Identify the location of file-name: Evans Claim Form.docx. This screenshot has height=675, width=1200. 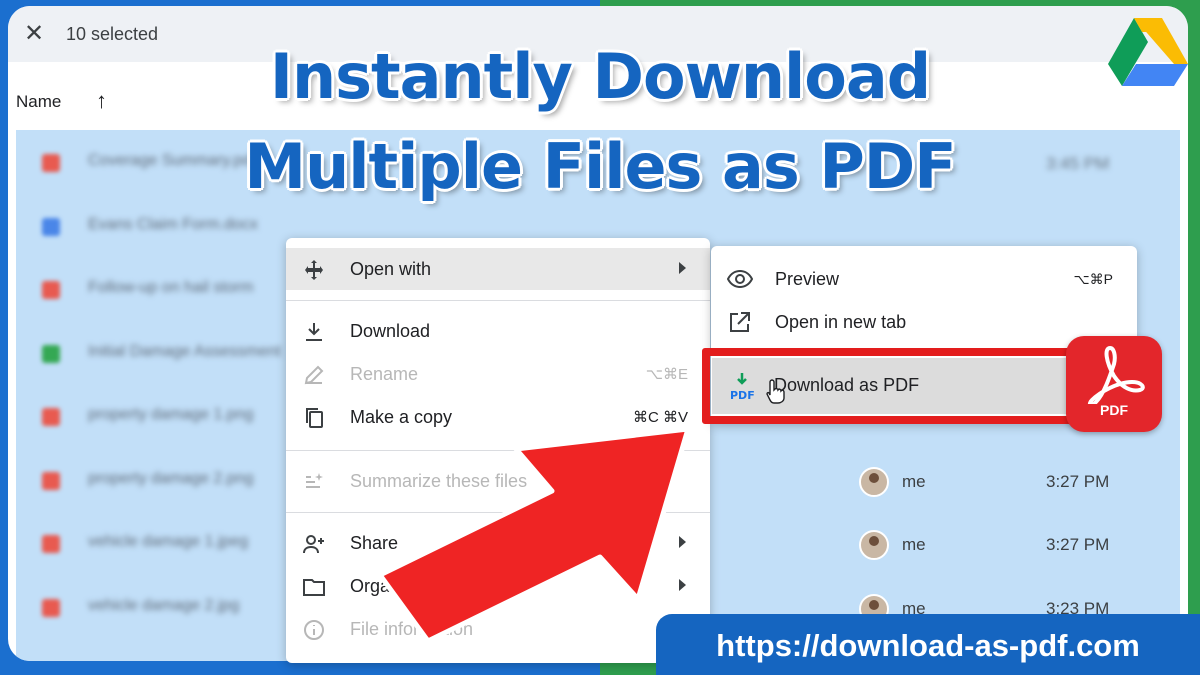
(173, 224).